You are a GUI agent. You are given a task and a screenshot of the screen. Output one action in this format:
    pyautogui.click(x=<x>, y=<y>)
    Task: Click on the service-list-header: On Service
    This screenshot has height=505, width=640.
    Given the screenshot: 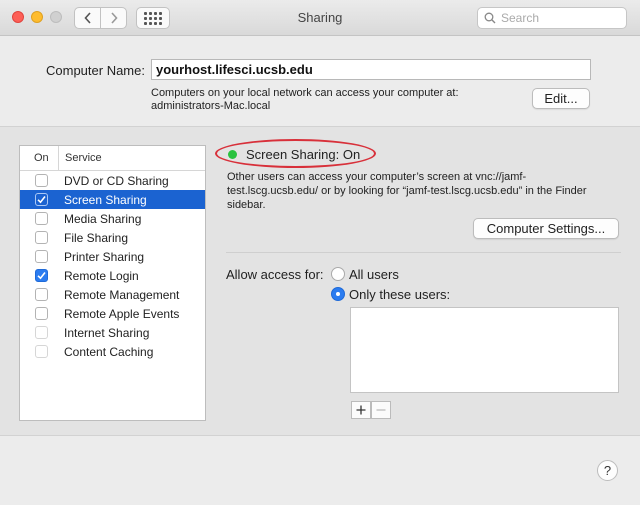 What is the action you would take?
    pyautogui.click(x=112, y=158)
    